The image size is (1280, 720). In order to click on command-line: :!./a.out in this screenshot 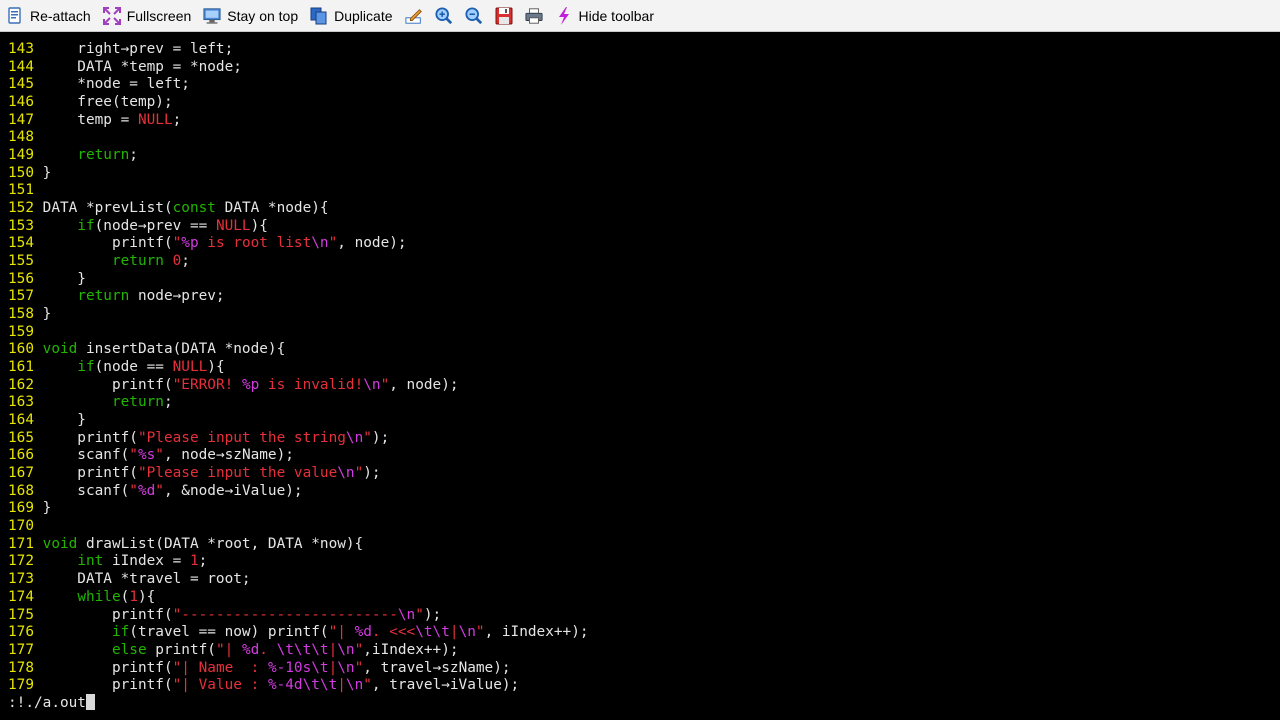, I will do `click(51, 703)`.